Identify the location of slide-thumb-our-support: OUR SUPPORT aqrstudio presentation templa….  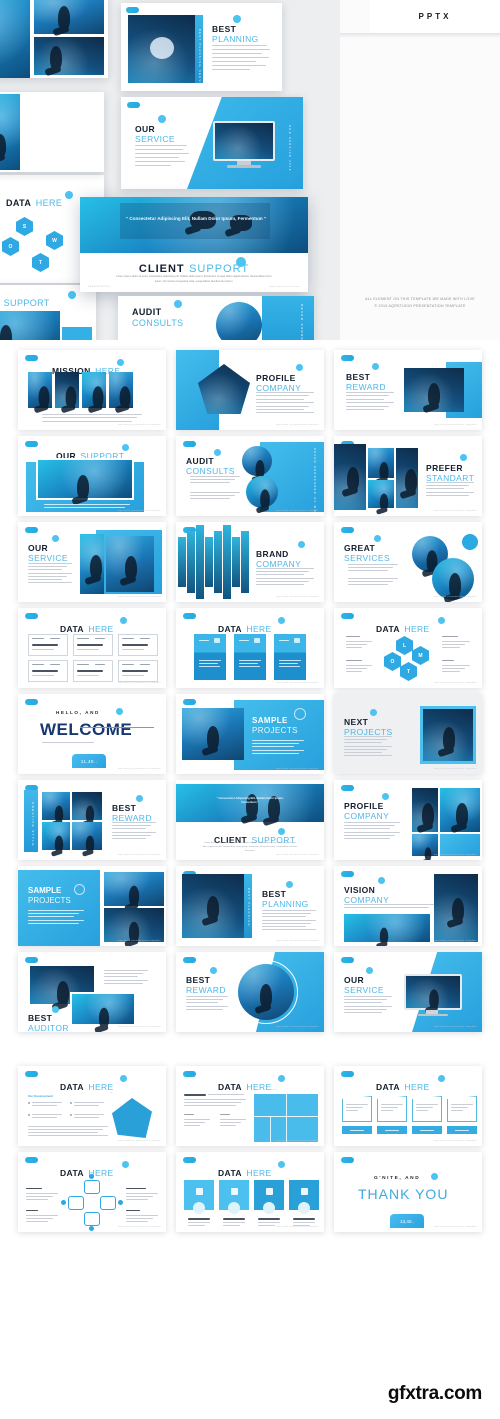
(92, 476).